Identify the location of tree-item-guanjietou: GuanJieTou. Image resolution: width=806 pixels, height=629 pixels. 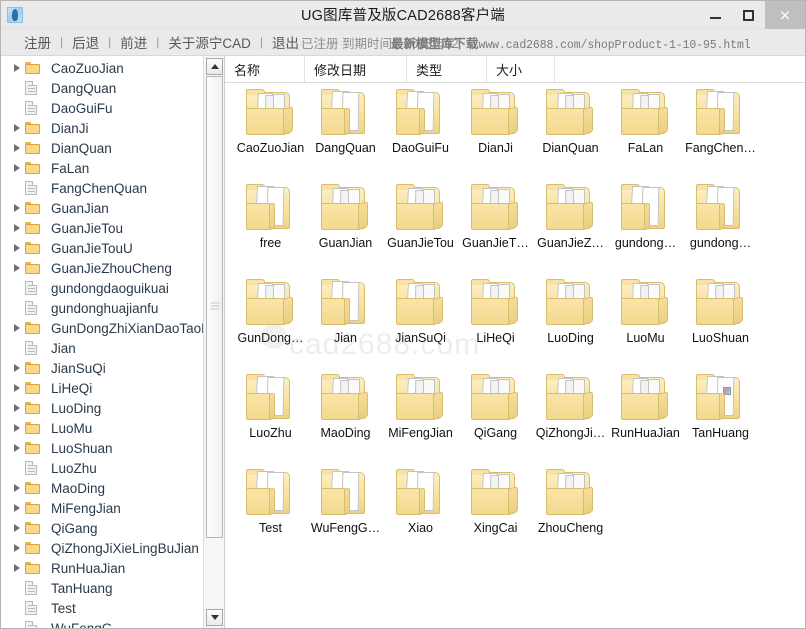
(102, 228).